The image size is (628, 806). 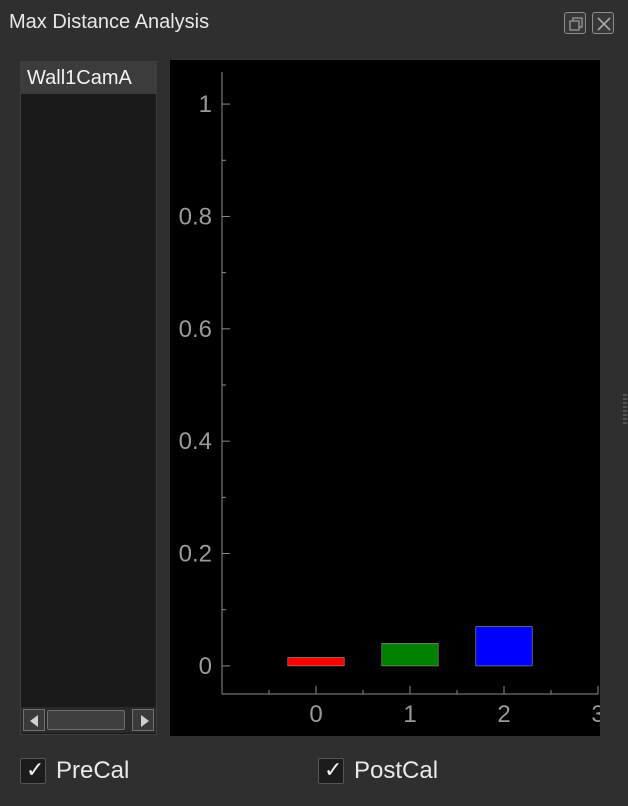 I want to click on scrollbar-thumb, so click(x=86, y=720).